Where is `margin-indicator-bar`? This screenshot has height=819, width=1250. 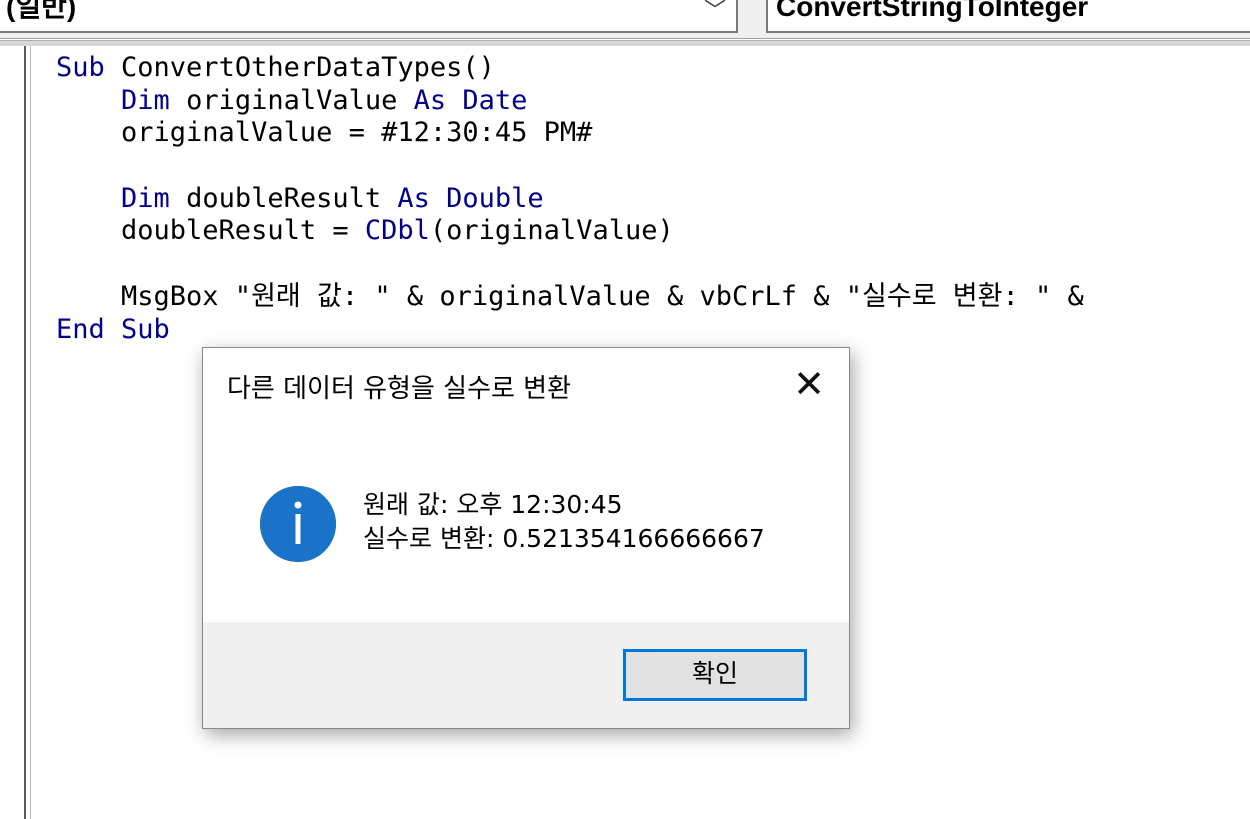 margin-indicator-bar is located at coordinates (13, 432).